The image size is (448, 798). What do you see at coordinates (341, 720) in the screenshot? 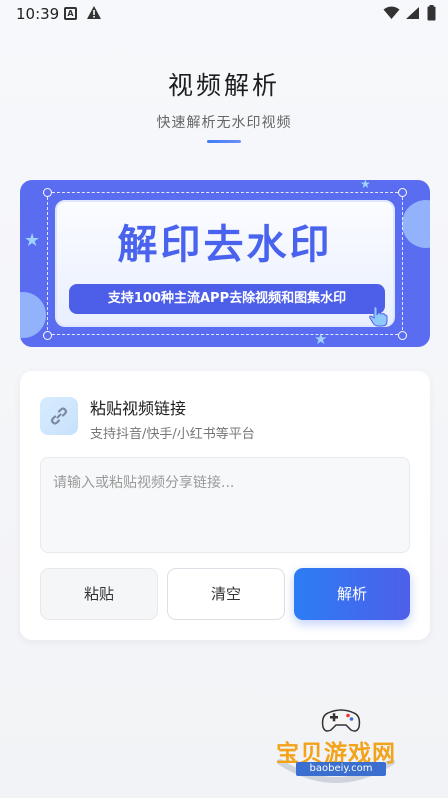
I see `gamepad-icon` at bounding box center [341, 720].